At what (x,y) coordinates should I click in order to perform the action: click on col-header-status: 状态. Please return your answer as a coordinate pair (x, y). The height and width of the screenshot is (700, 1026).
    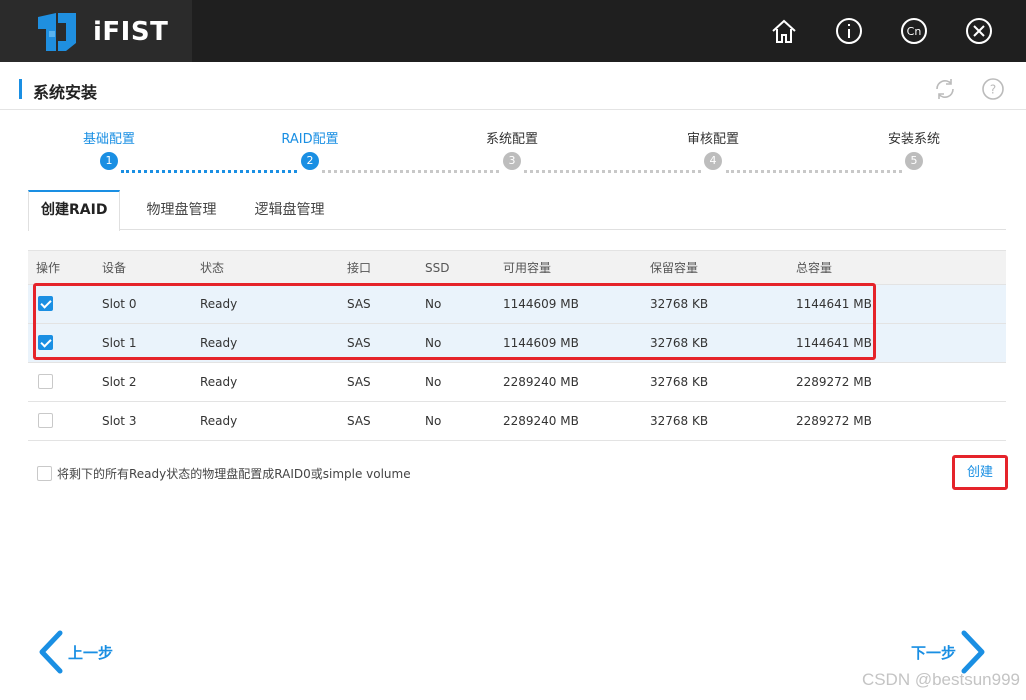
    Looking at the image, I should click on (212, 268).